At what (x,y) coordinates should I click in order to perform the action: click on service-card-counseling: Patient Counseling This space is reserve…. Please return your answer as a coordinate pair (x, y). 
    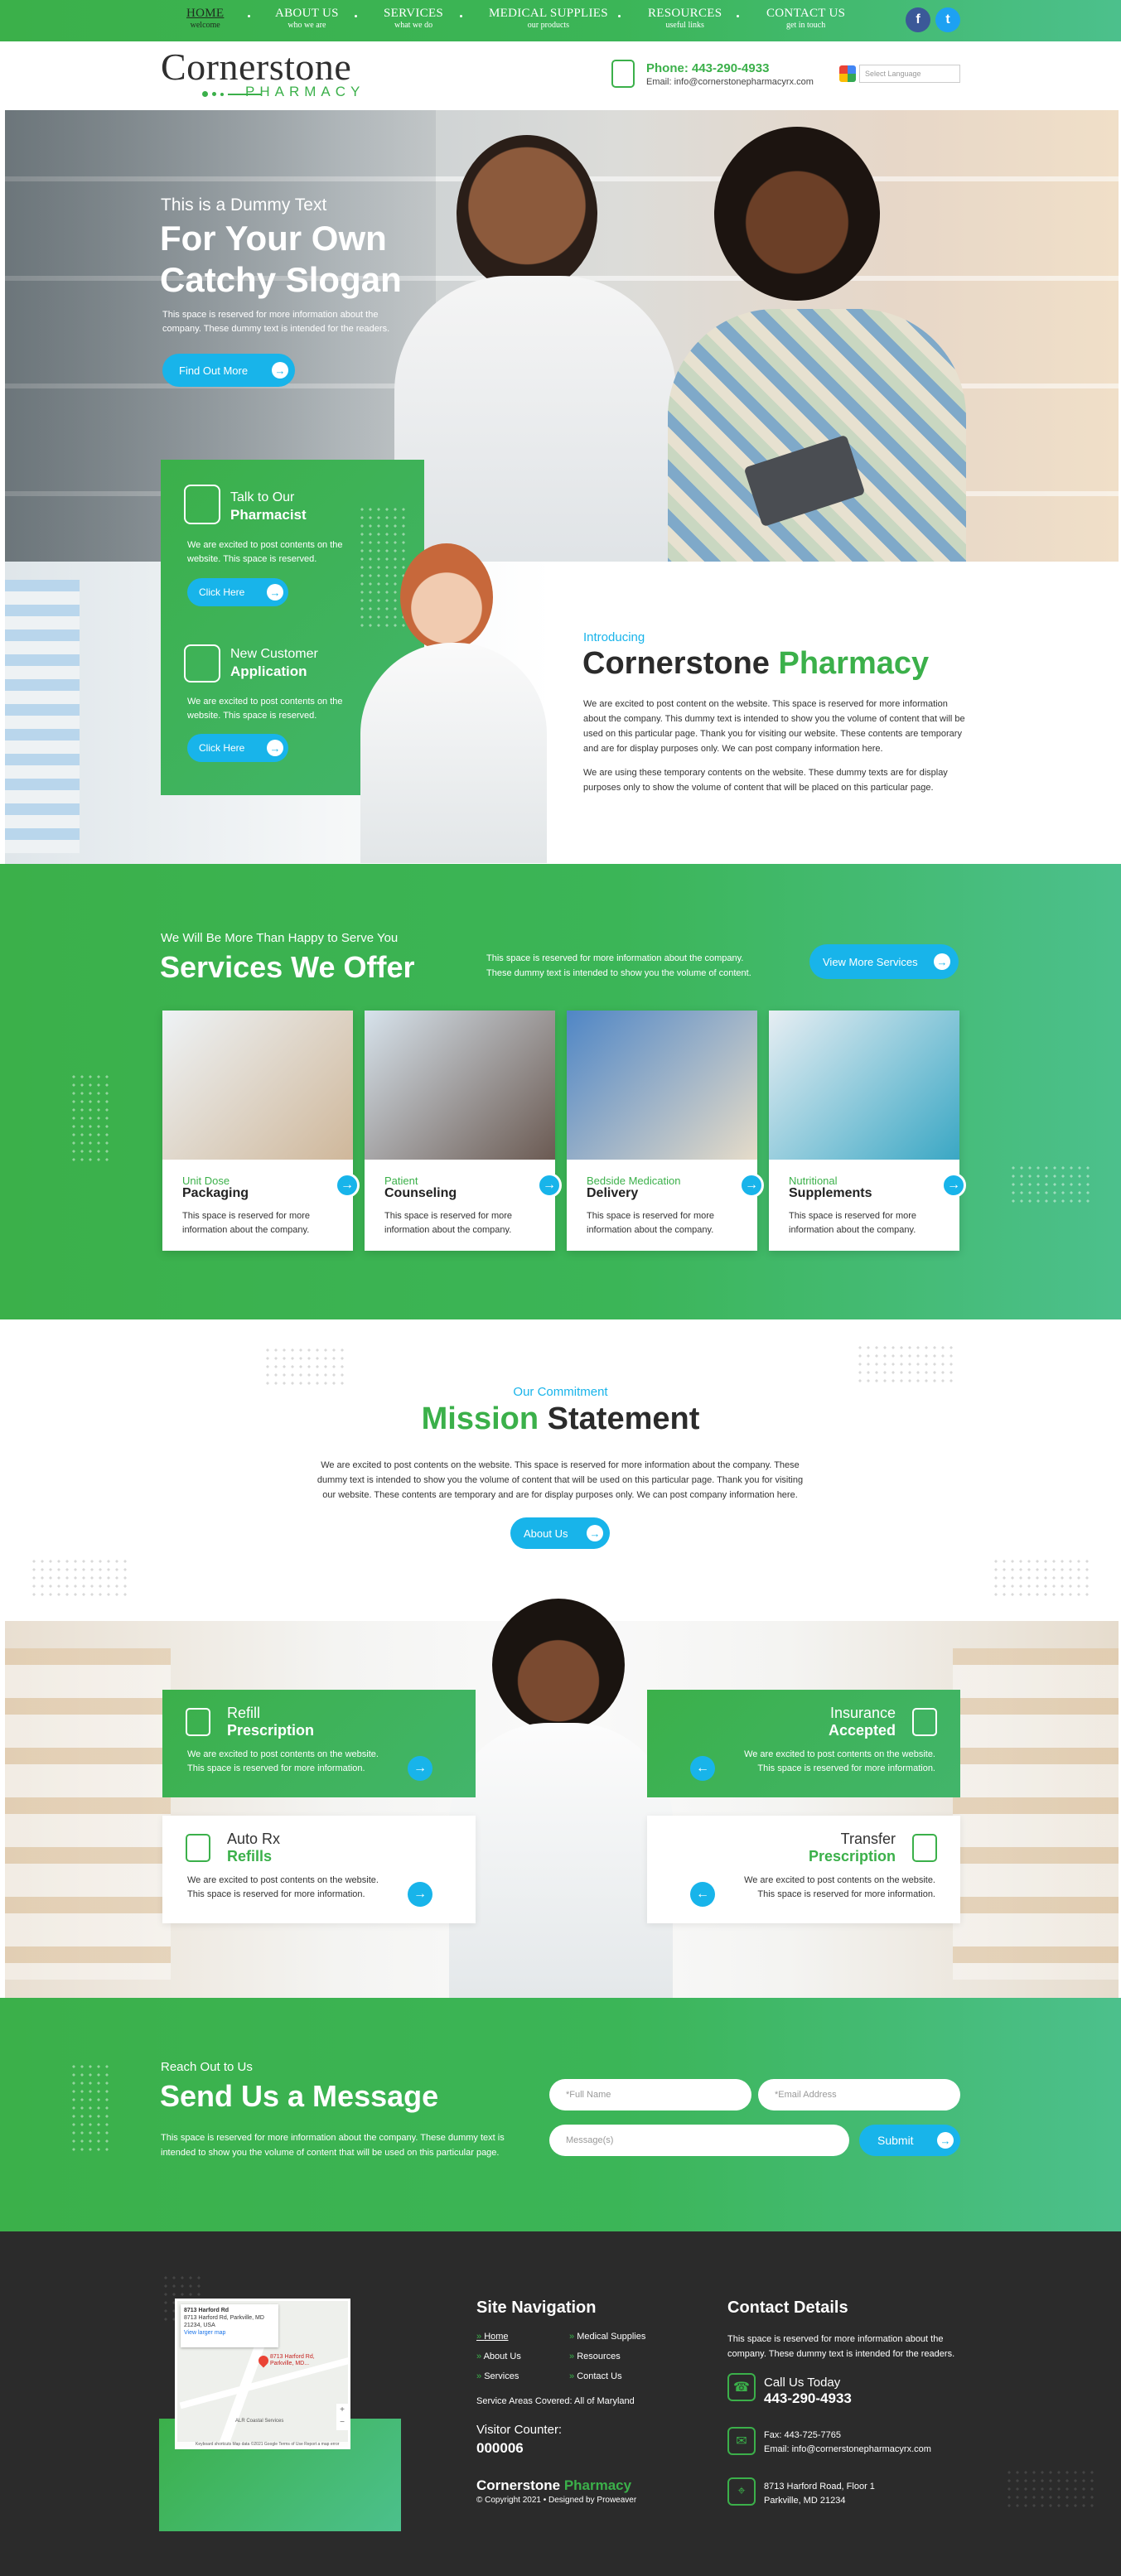
    Looking at the image, I should click on (463, 1131).